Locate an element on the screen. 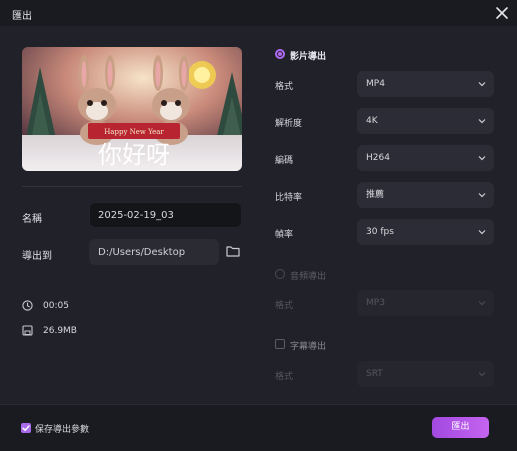  size-value: 26.9MB is located at coordinates (60, 330).